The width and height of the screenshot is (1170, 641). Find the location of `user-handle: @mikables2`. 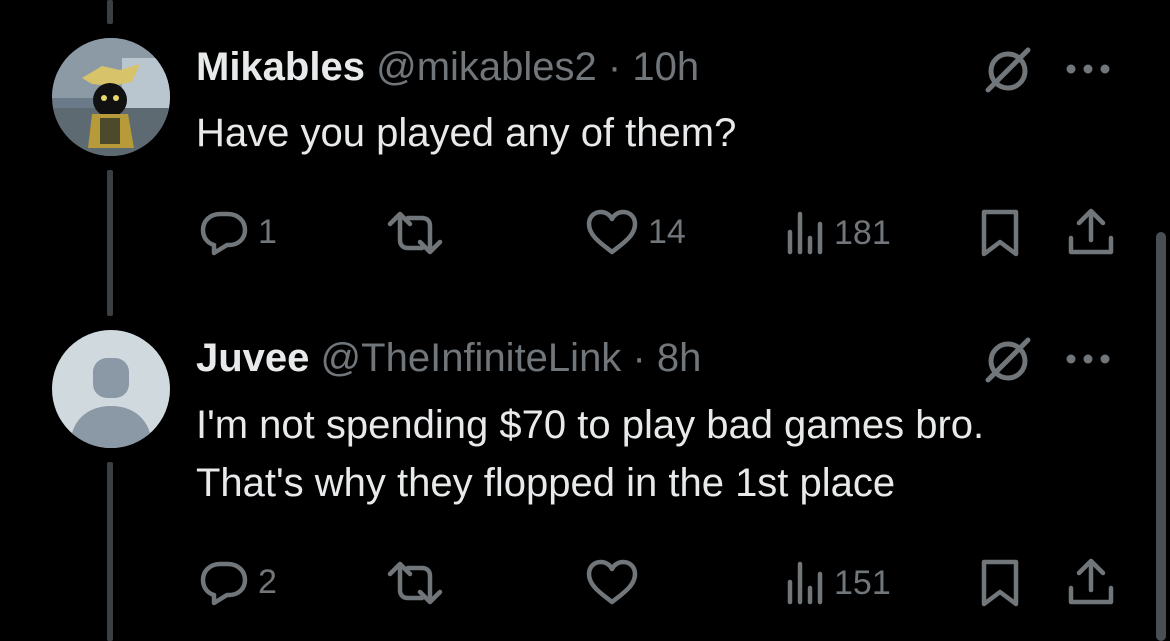

user-handle: @mikables2 is located at coordinates (486, 67).